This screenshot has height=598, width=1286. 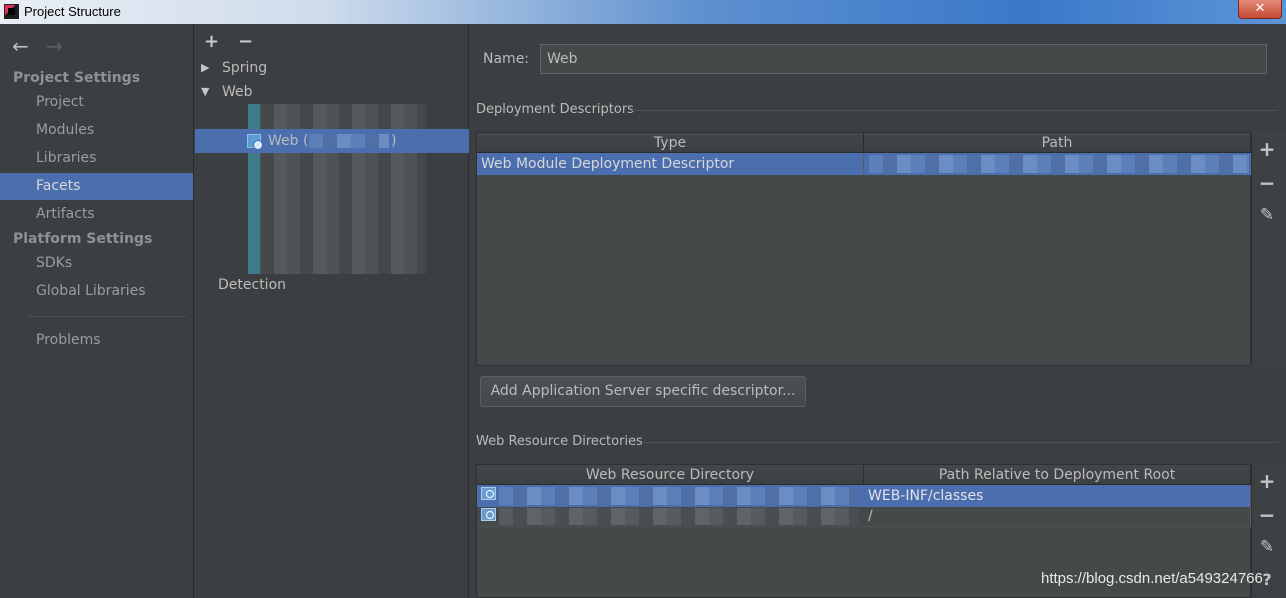 I want to click on back-arrow-icon: ←, so click(x=20, y=46).